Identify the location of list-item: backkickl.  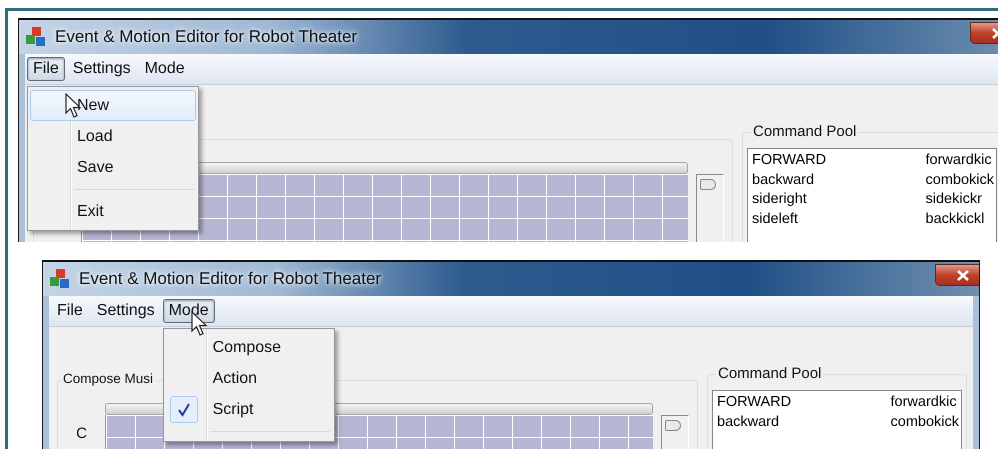
(960, 219).